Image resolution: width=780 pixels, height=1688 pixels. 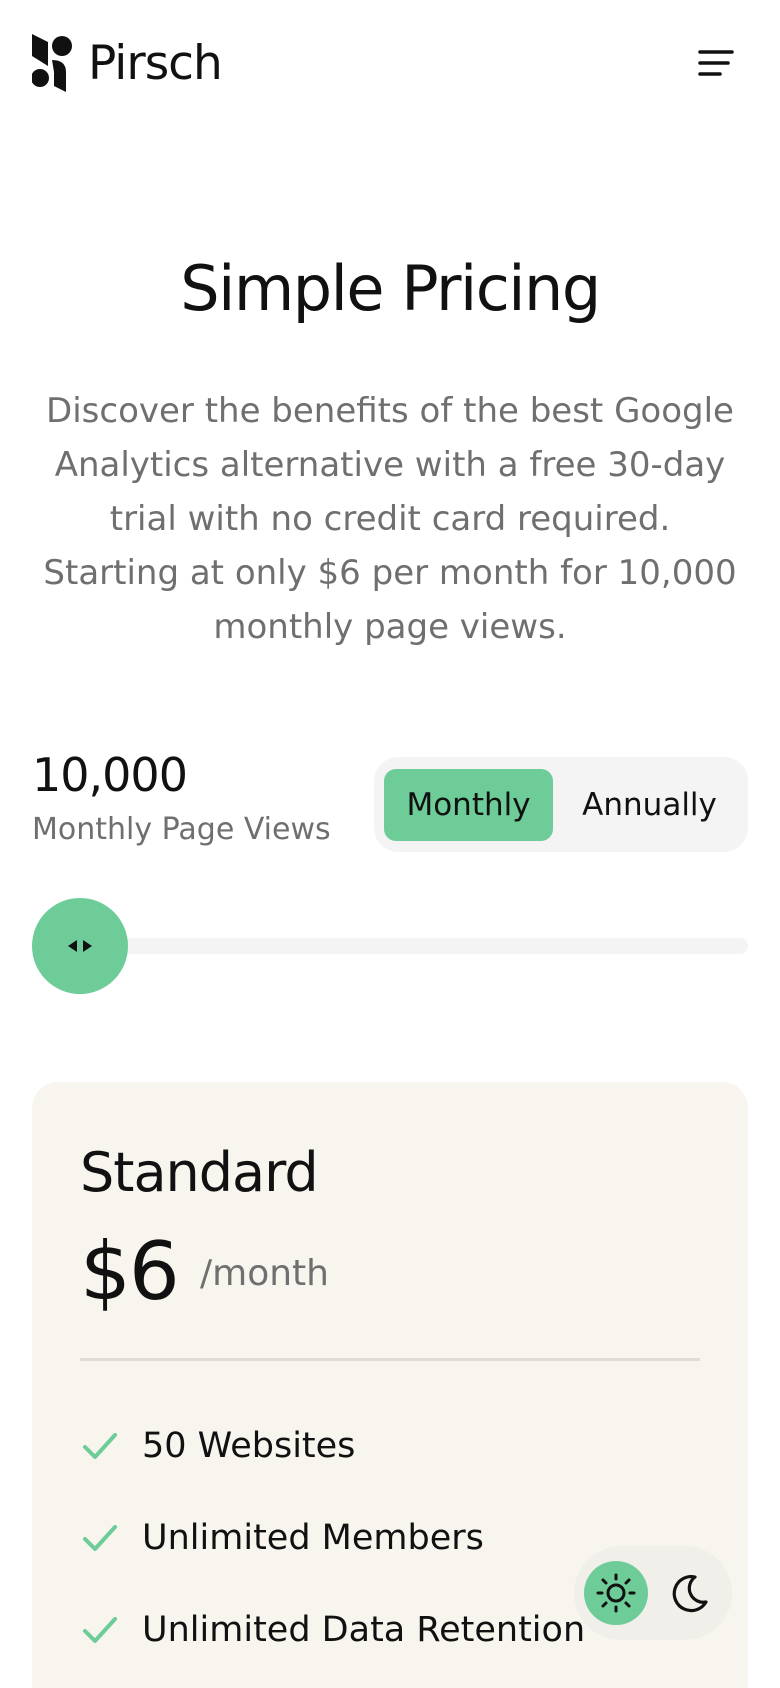 I want to click on sun-icon, so click(x=616, y=1593).